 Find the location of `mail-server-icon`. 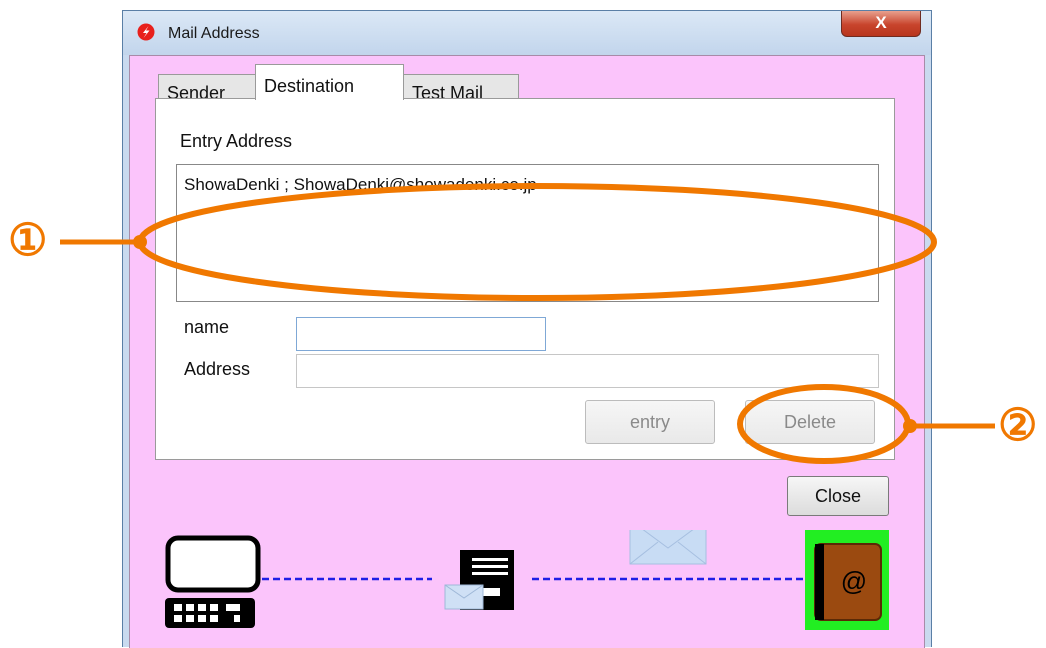

mail-server-icon is located at coordinates (479, 580).